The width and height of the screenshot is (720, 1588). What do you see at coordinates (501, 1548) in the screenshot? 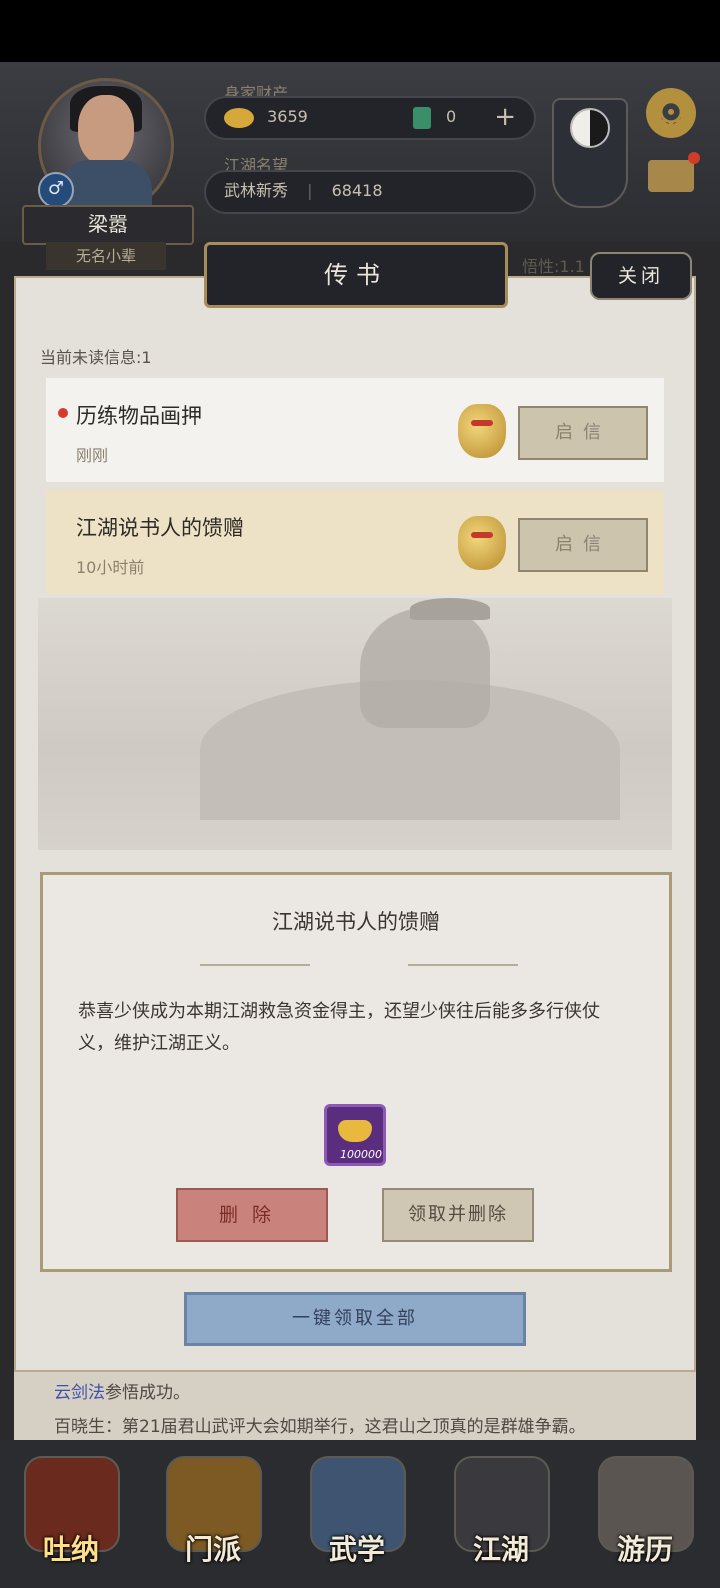
I see `nav-label-jianghu: 江湖` at bounding box center [501, 1548].